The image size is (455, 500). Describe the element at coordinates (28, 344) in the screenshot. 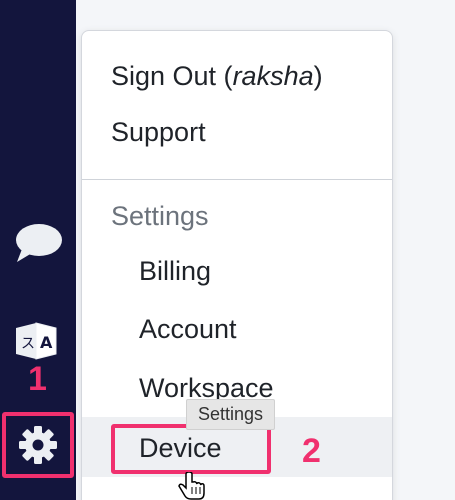

I see `svg-text: ス` at that location.